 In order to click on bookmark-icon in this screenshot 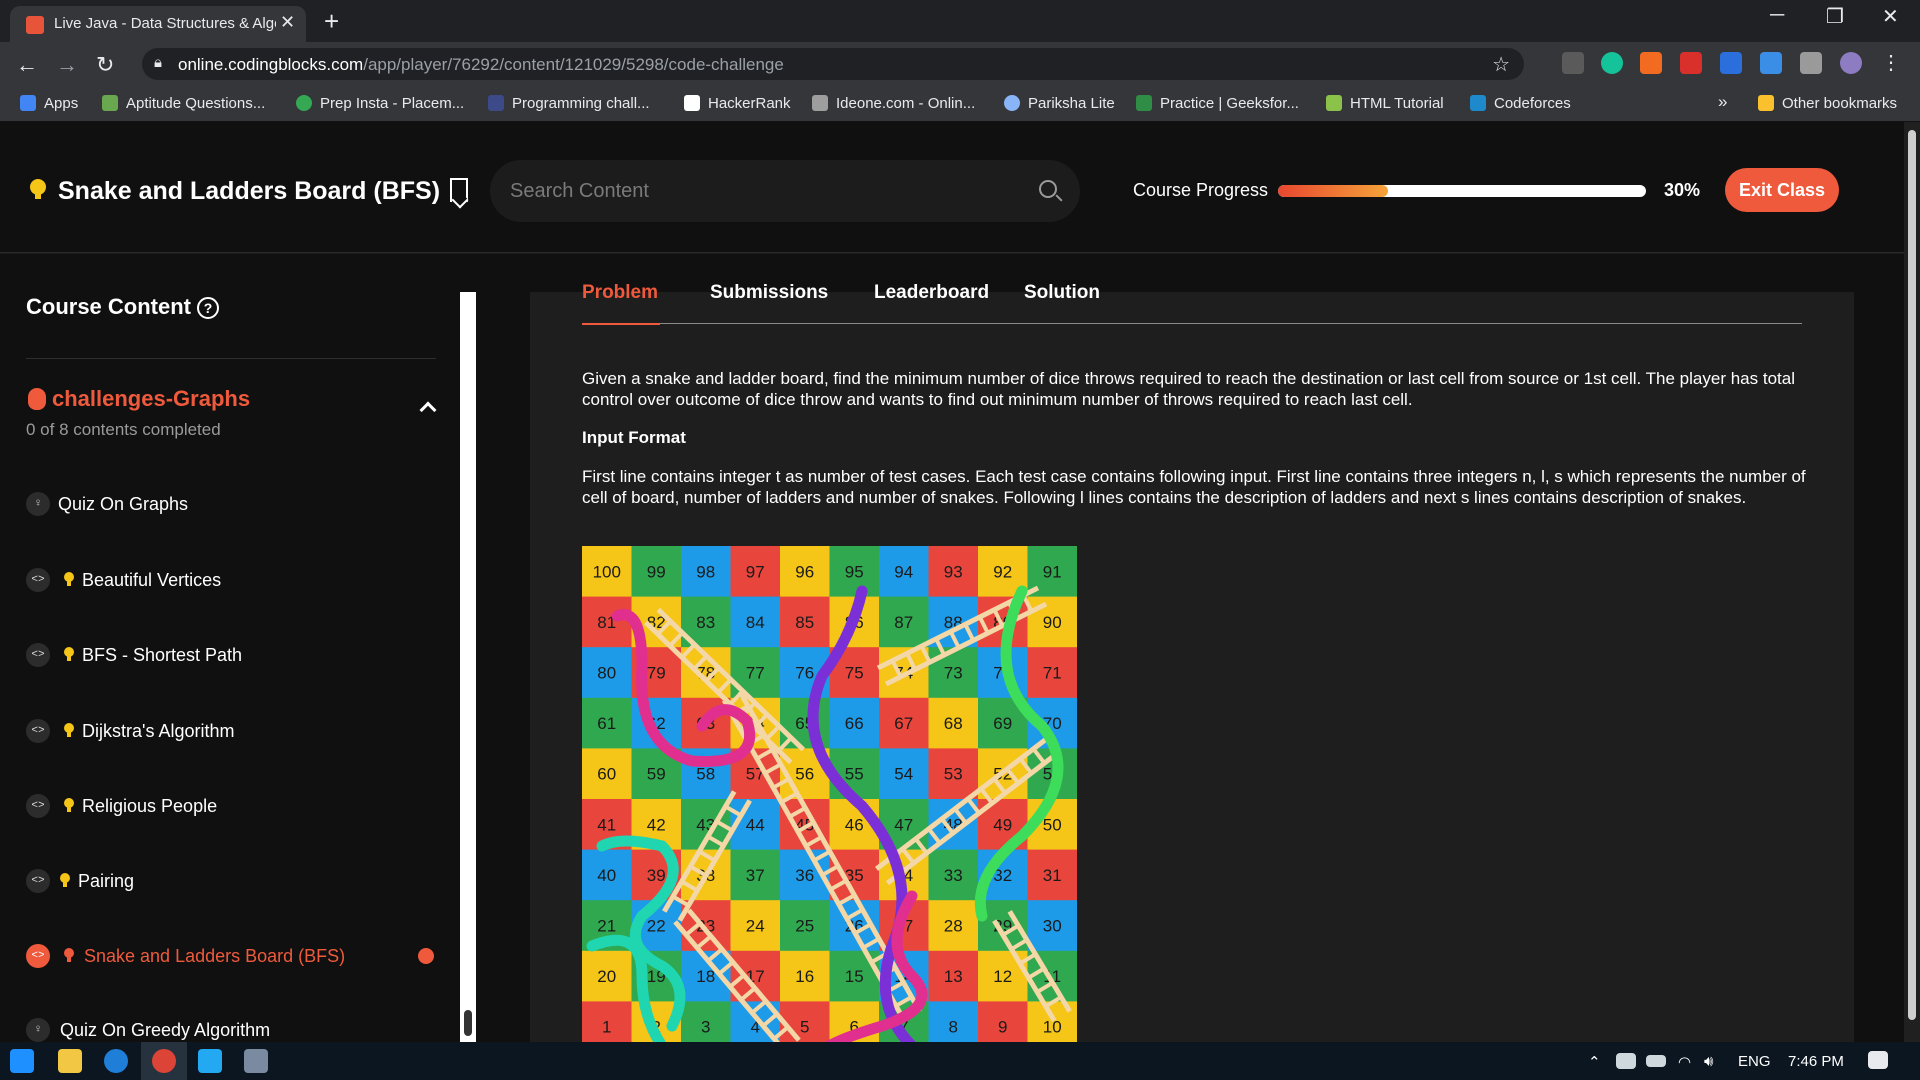, I will do `click(459, 190)`.